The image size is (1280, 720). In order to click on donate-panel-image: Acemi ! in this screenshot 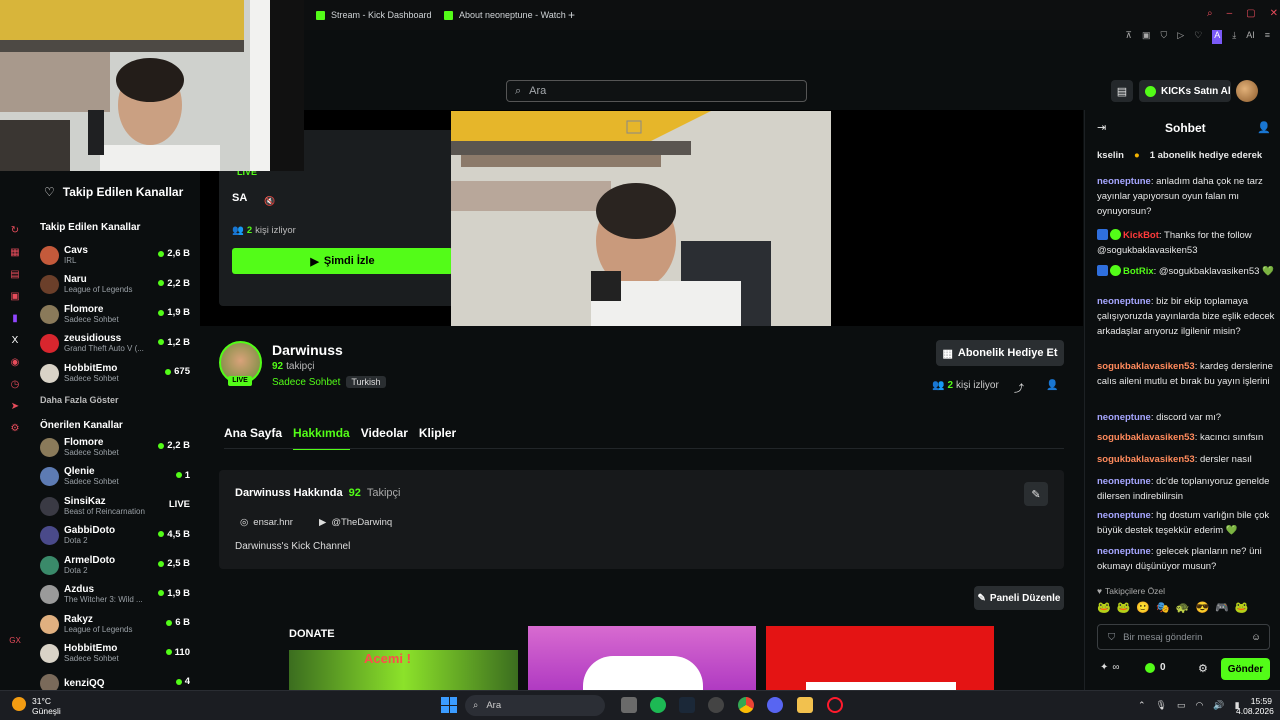, I will do `click(403, 670)`.